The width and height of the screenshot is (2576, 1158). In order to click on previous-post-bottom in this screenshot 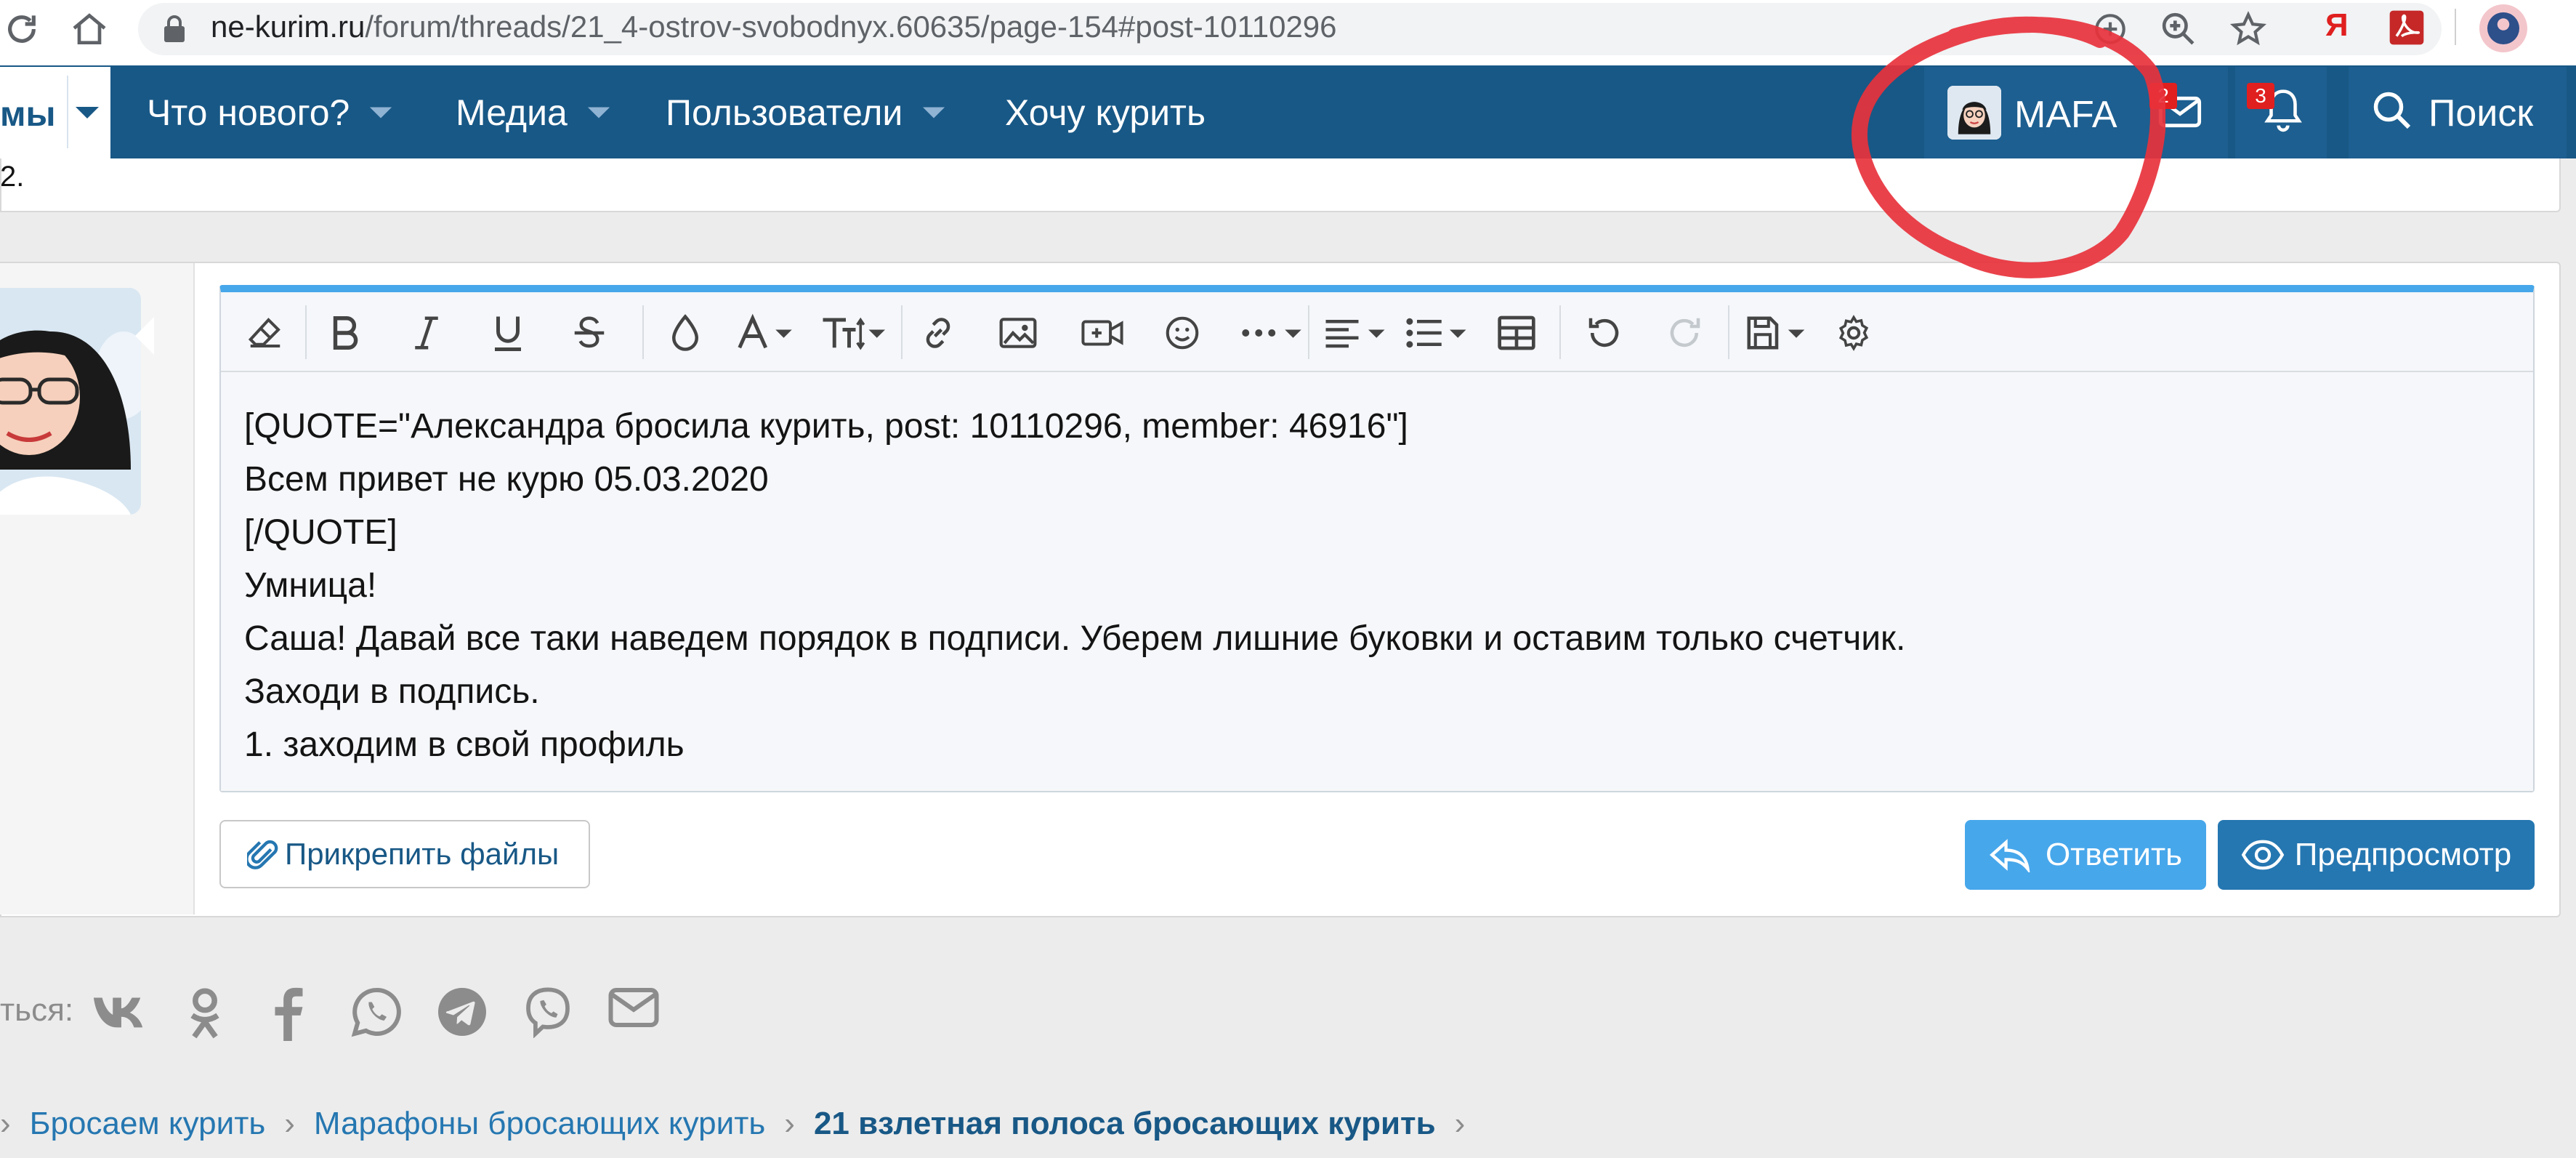, I will do `click(1281, 185)`.